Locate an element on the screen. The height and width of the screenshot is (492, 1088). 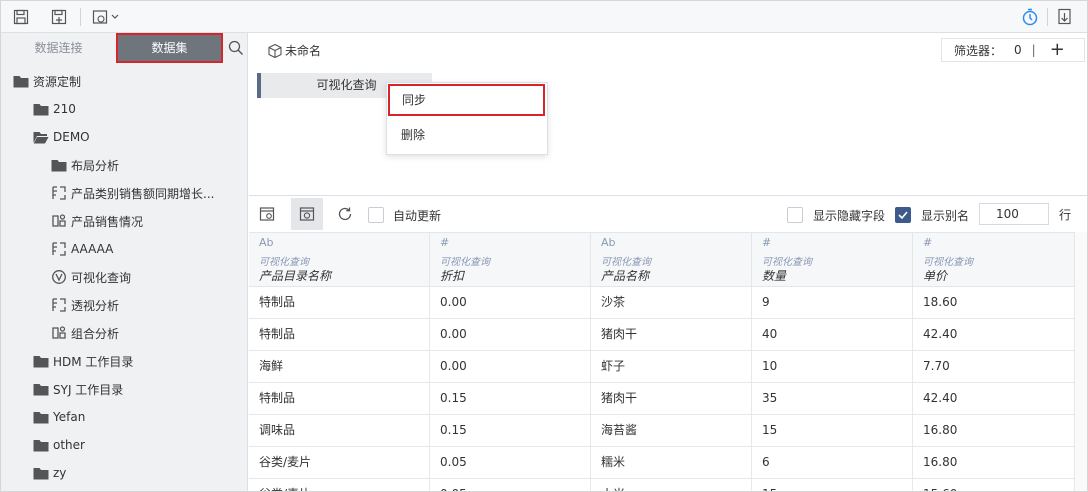
tree-item-combined-analysis: 组合分析 is located at coordinates (85, 333).